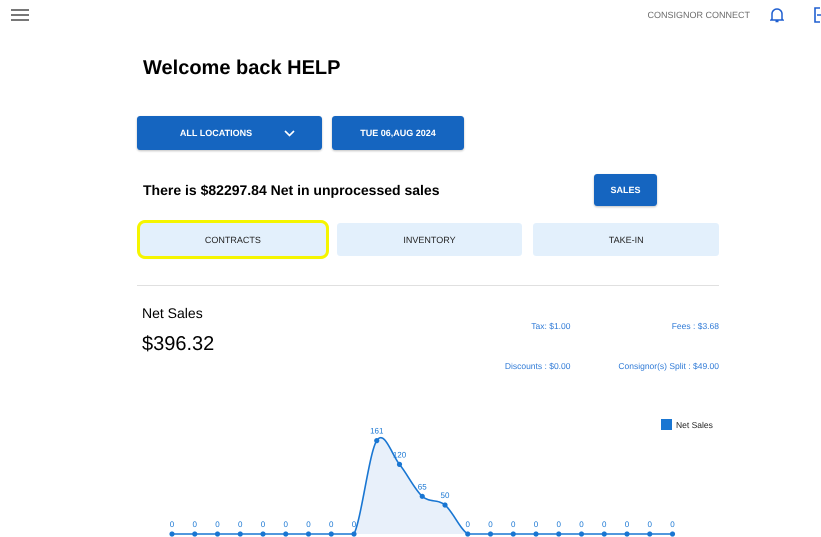 The height and width of the screenshot is (537, 821). I want to click on chevron-icon, so click(290, 133).